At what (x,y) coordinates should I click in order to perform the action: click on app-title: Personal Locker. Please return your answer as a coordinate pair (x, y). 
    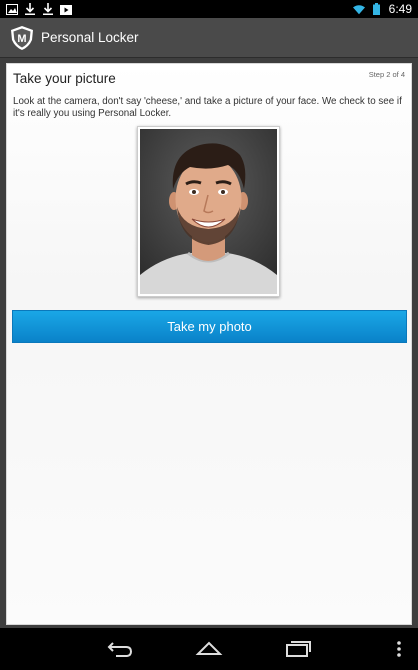
    Looking at the image, I should click on (90, 37).